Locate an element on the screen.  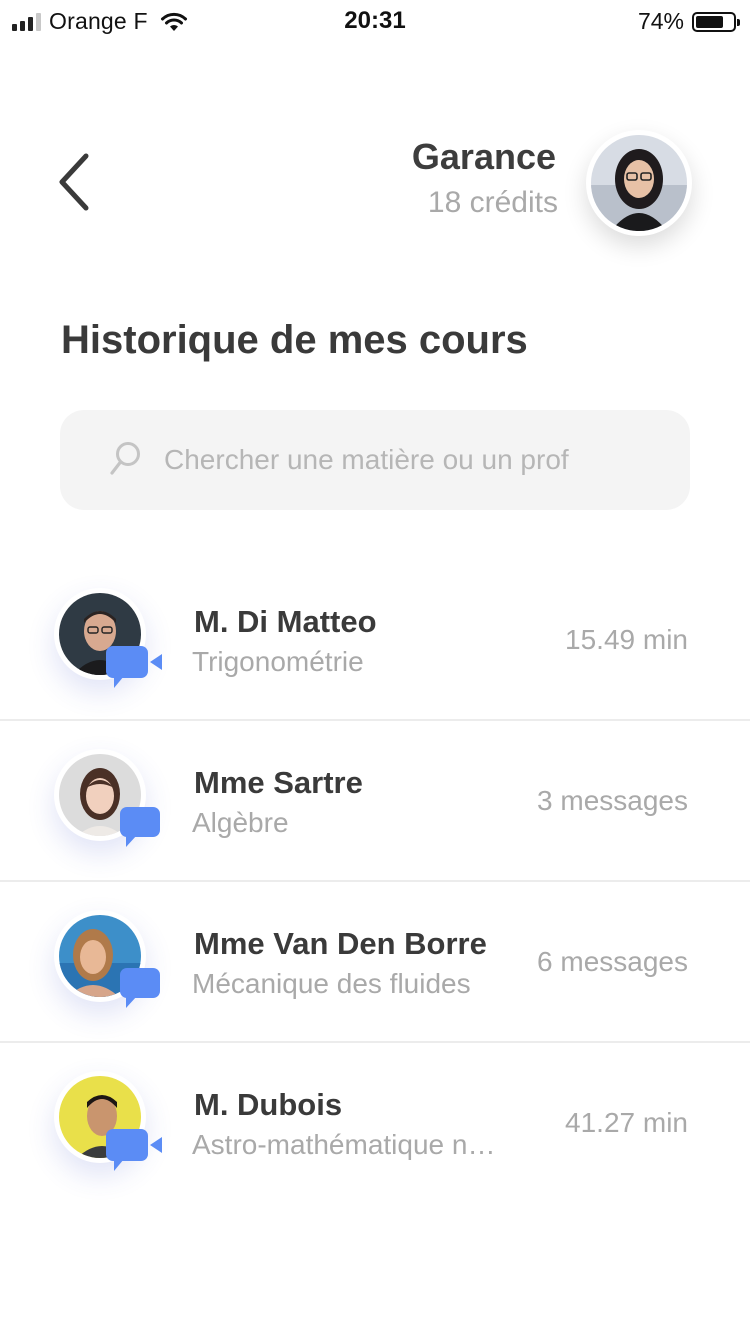
battery-icon is located at coordinates (716, 21).